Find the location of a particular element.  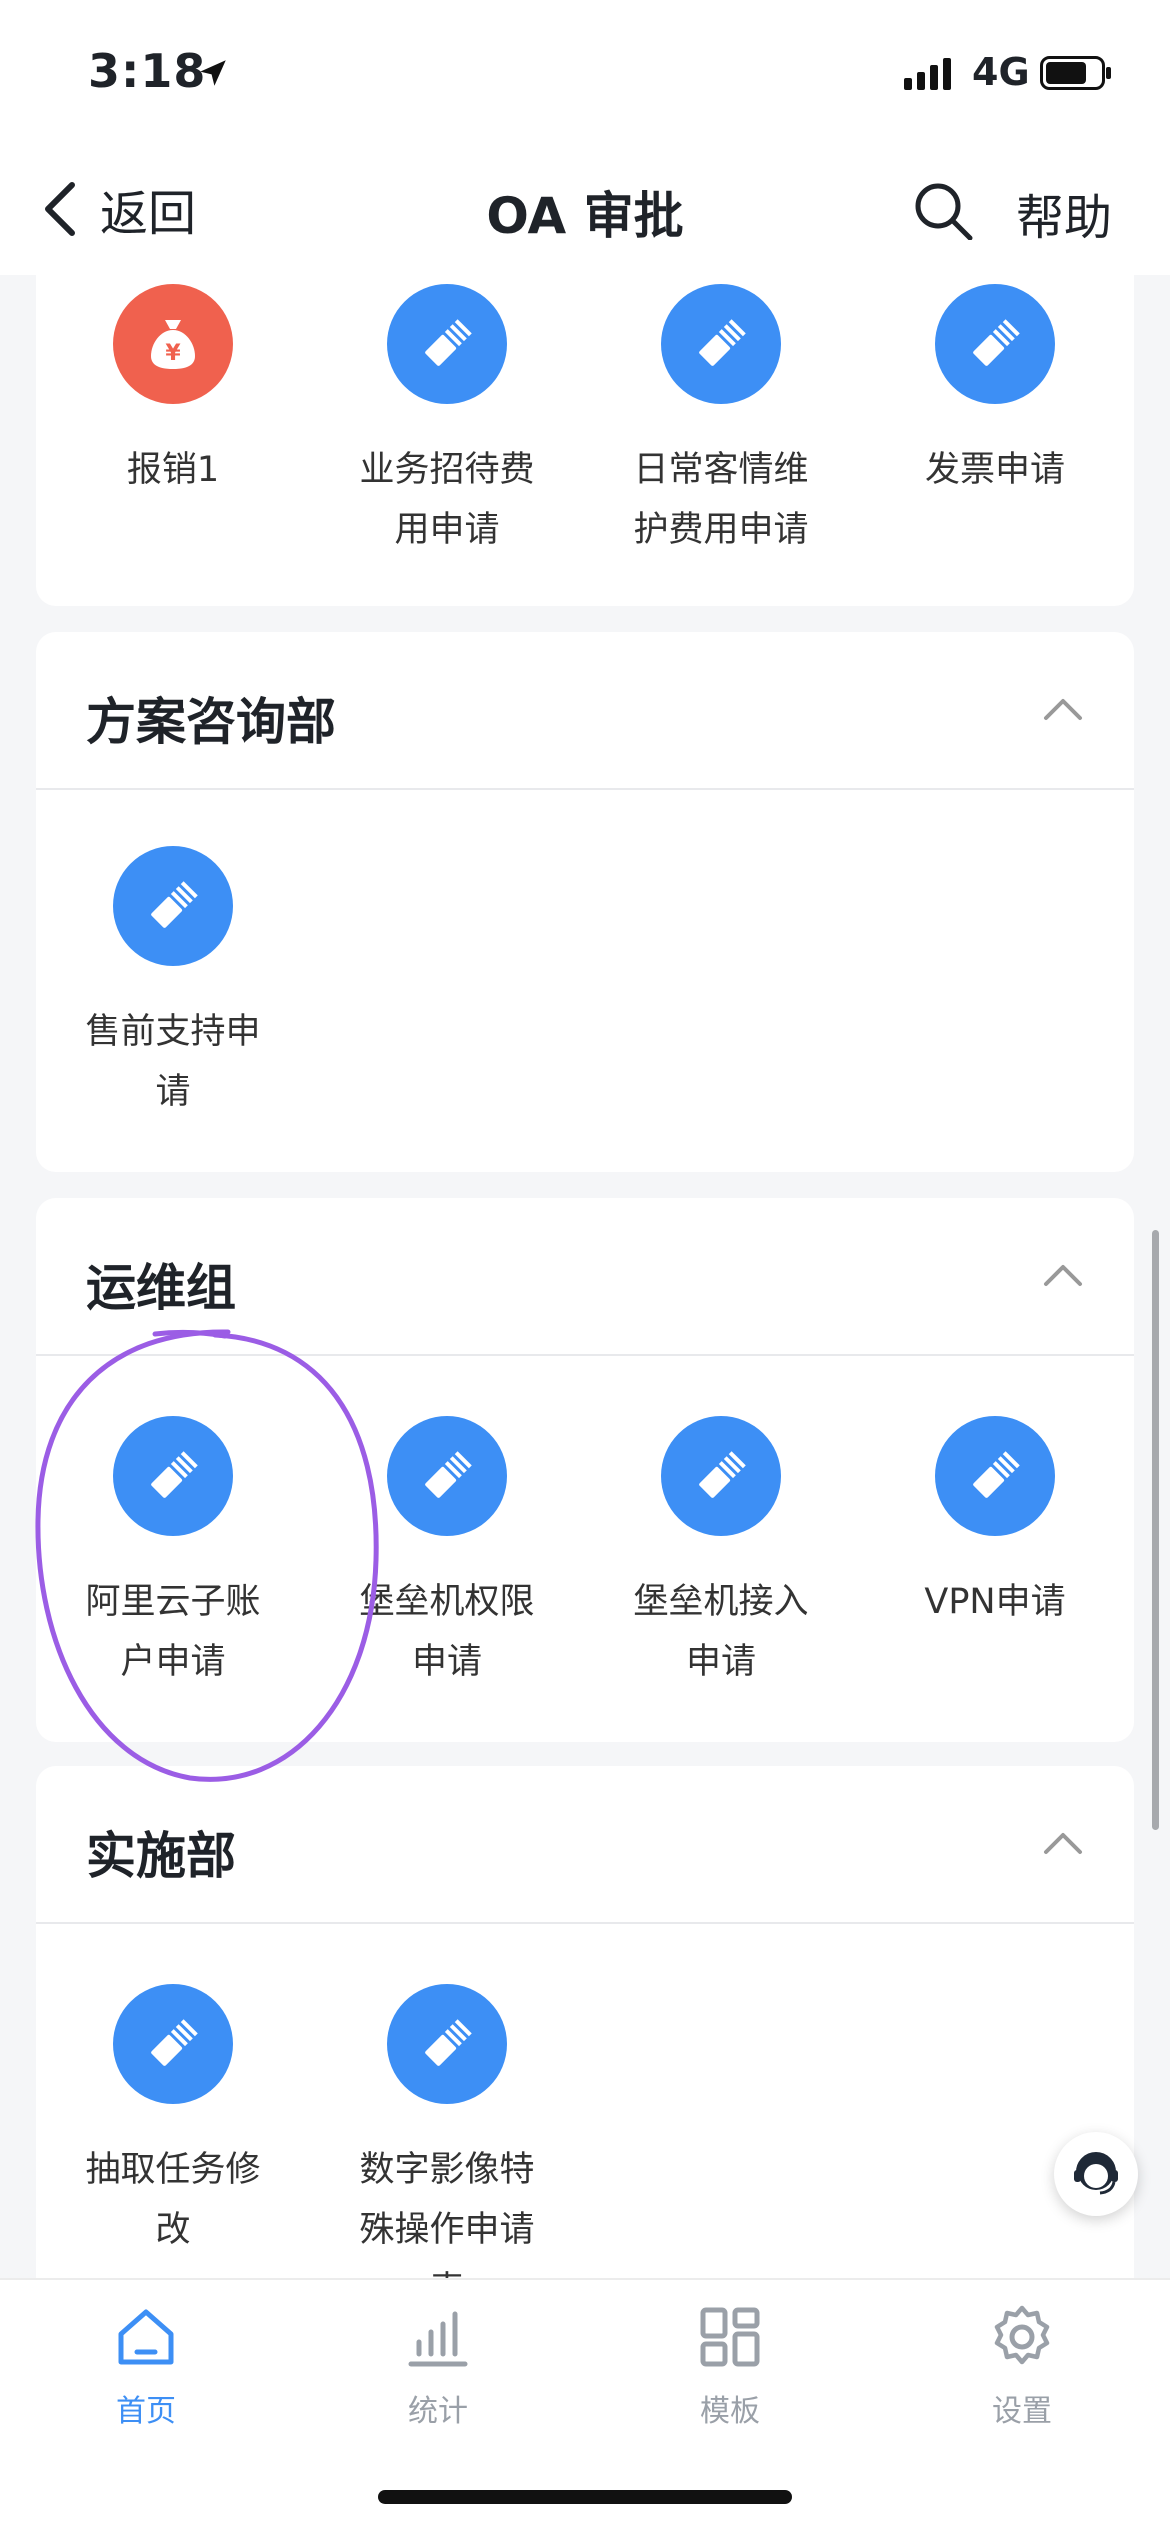

approval-item: 数字影像特殊操作申请表 is located at coordinates (447, 2152).